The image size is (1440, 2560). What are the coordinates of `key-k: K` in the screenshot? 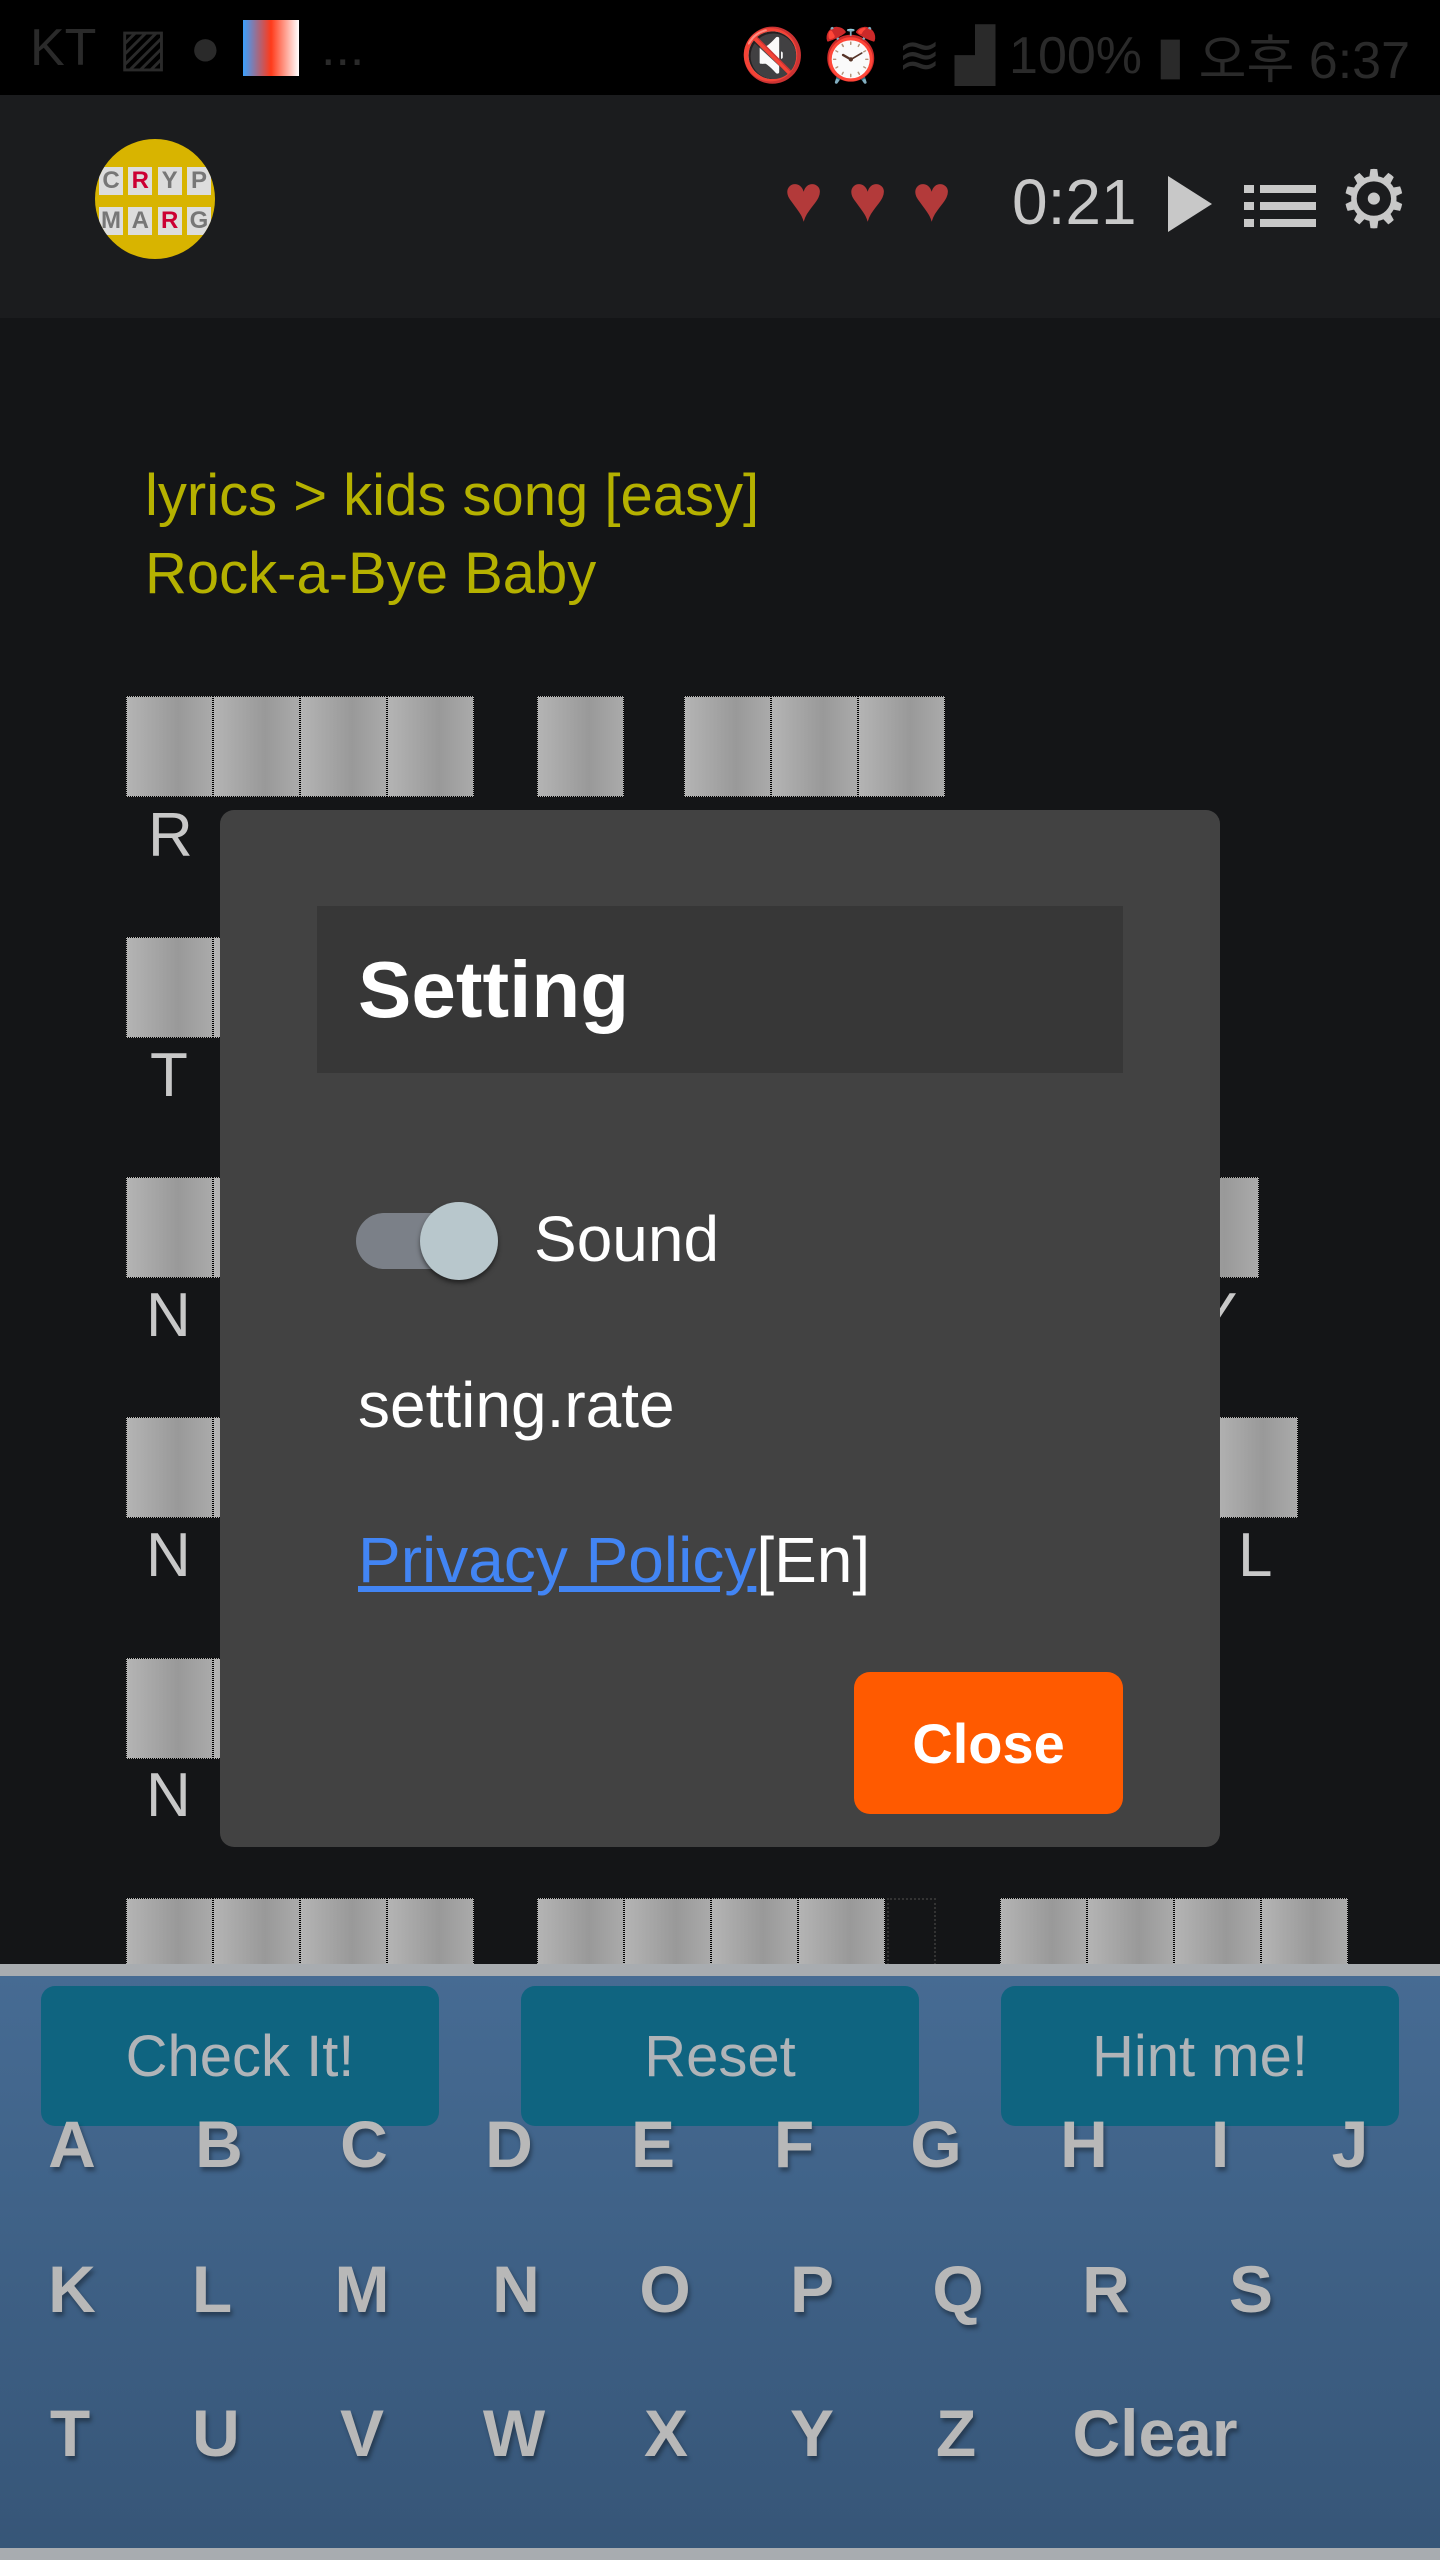 It's located at (72, 2289).